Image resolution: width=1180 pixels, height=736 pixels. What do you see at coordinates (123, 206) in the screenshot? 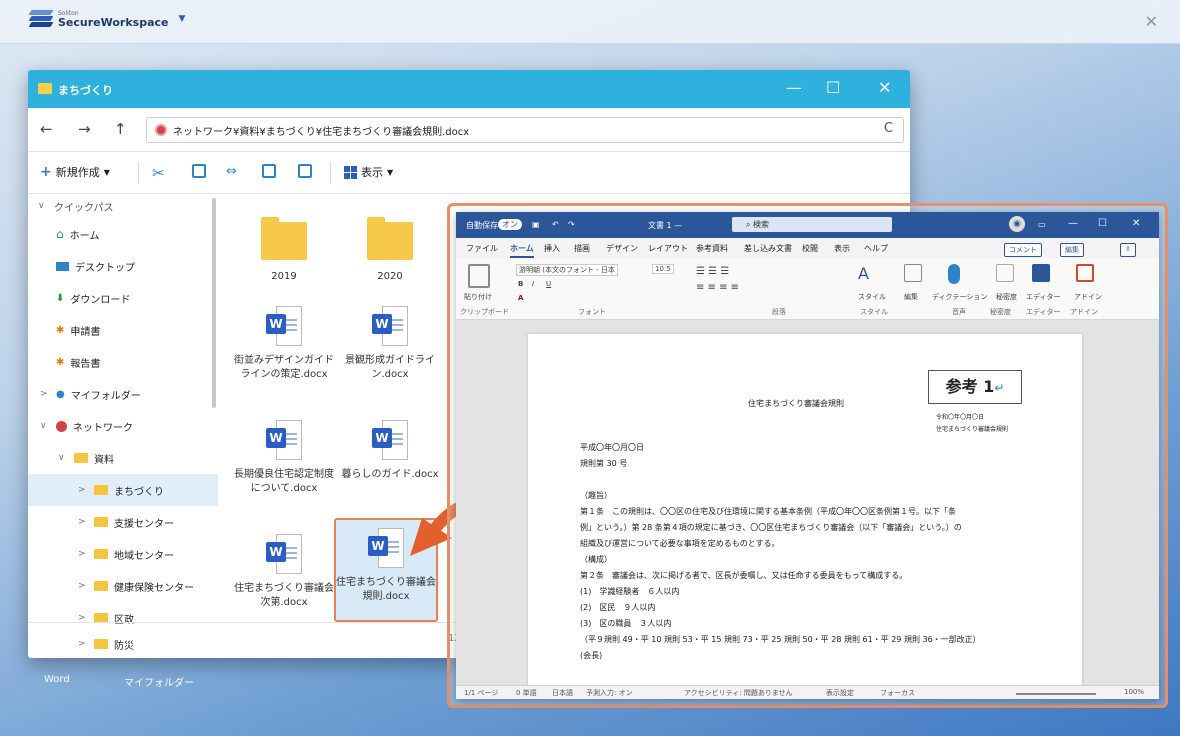
I see `sidebar-item-quickpath: ∨ クイックパス` at bounding box center [123, 206].